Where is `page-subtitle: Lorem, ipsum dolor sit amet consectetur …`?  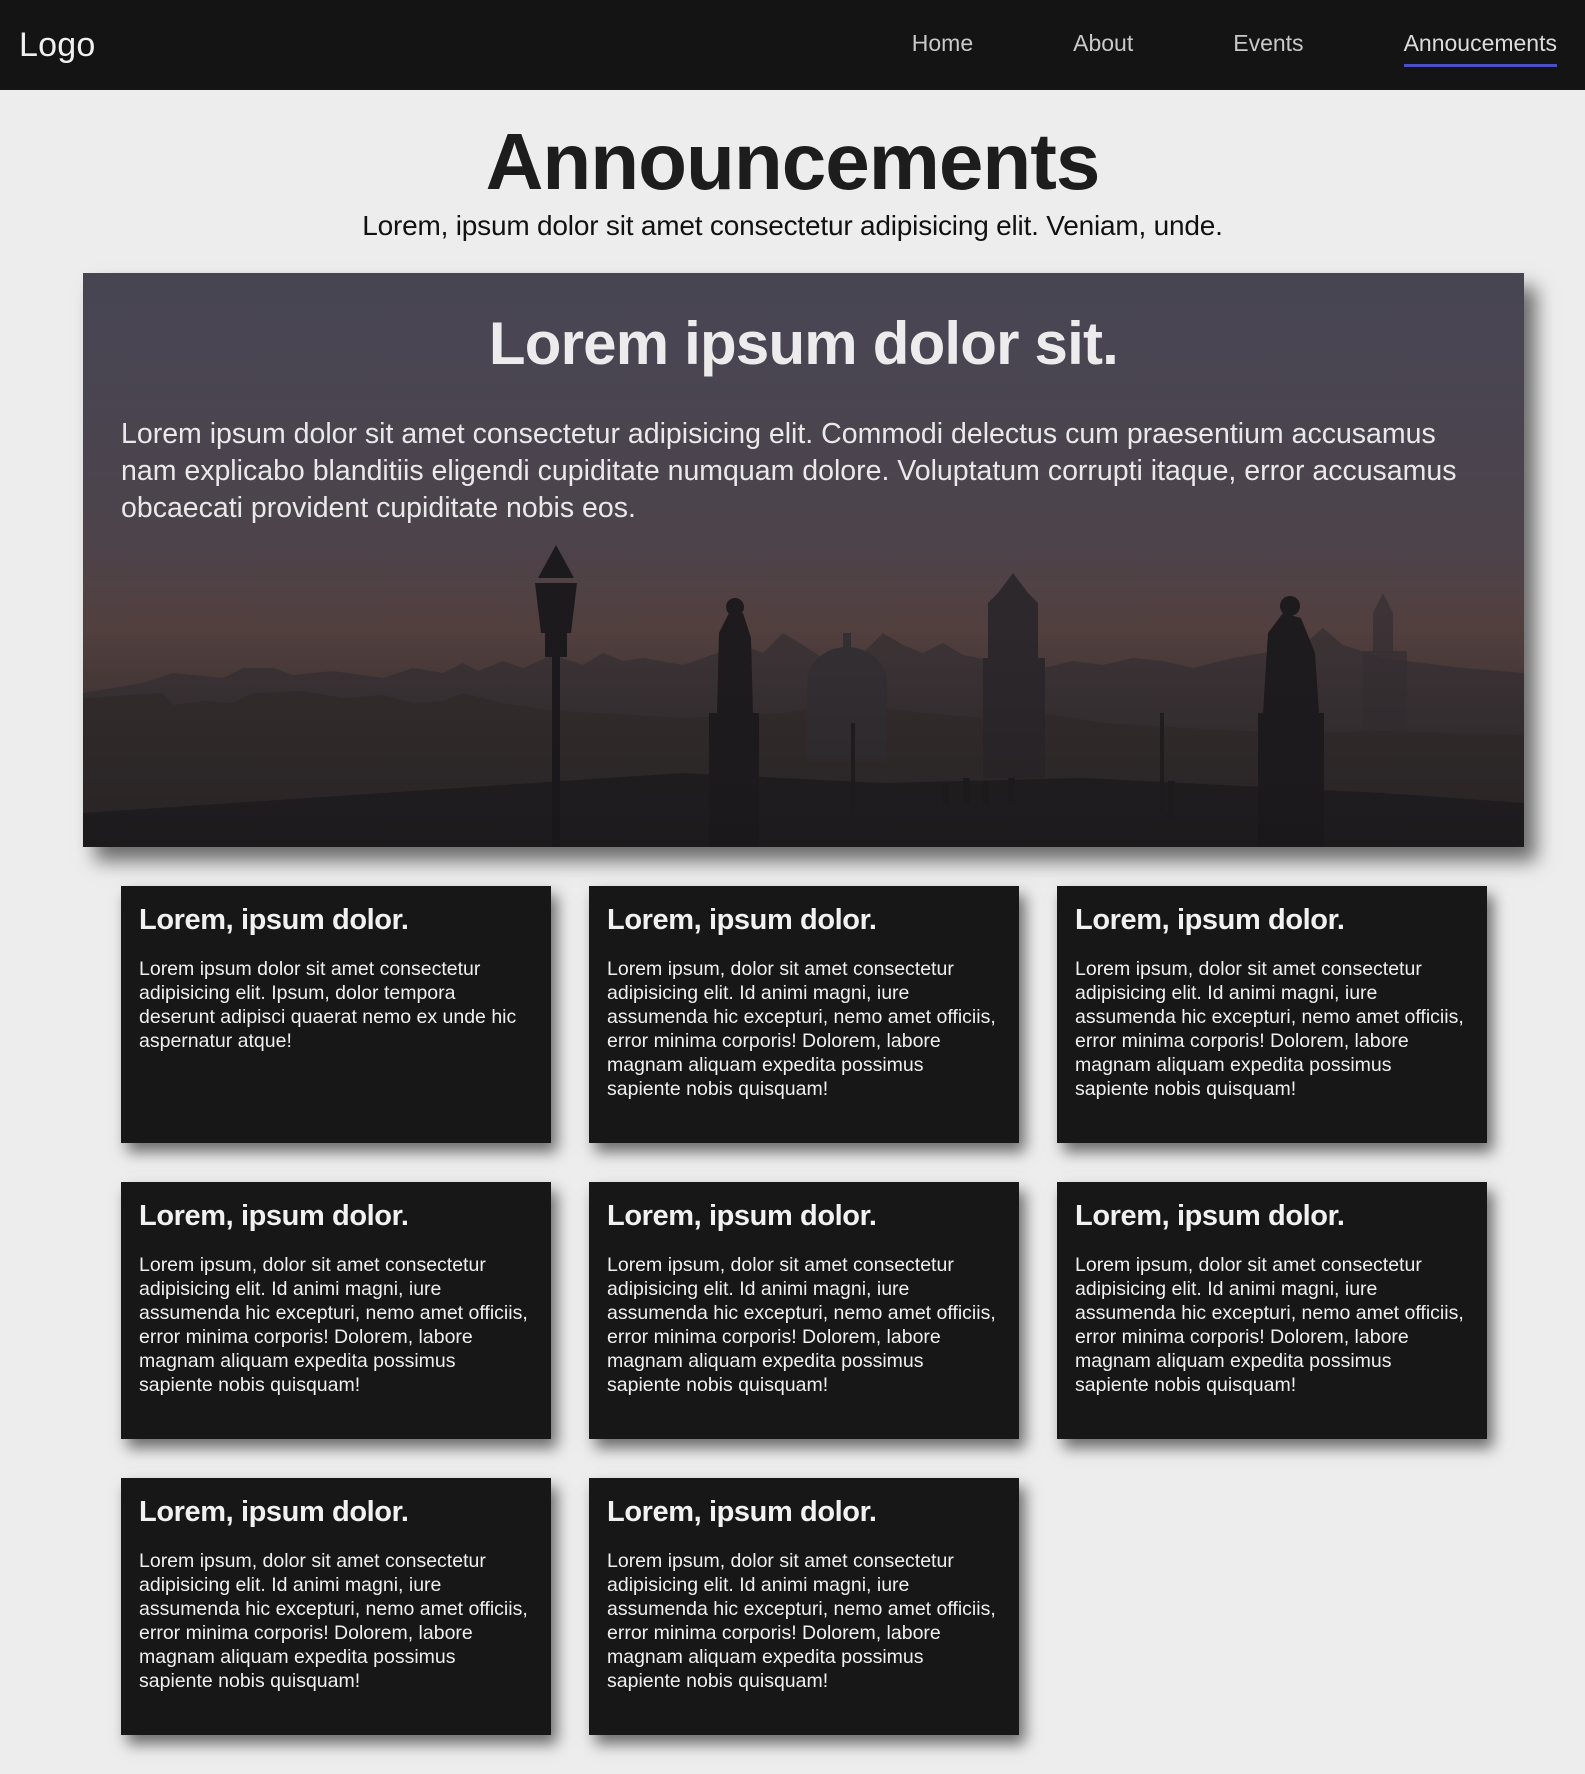
page-subtitle: Lorem, ipsum dolor sit amet consectetur … is located at coordinates (792, 225).